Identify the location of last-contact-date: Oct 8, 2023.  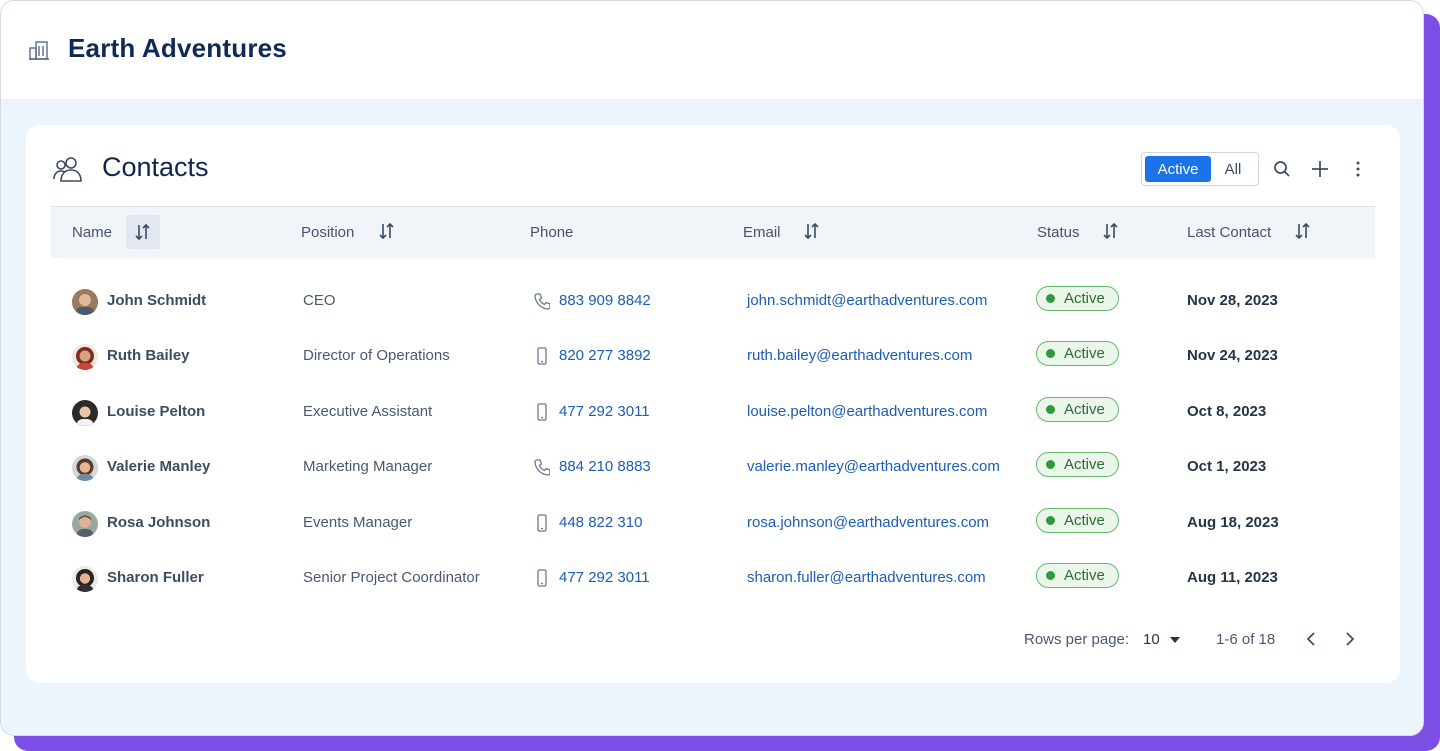
(1227, 411).